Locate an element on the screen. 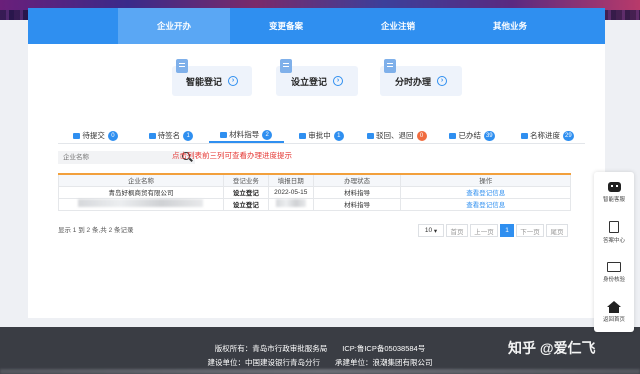 The height and width of the screenshot is (374, 640). smart-registration-label: 智能登记 is located at coordinates (203, 81).